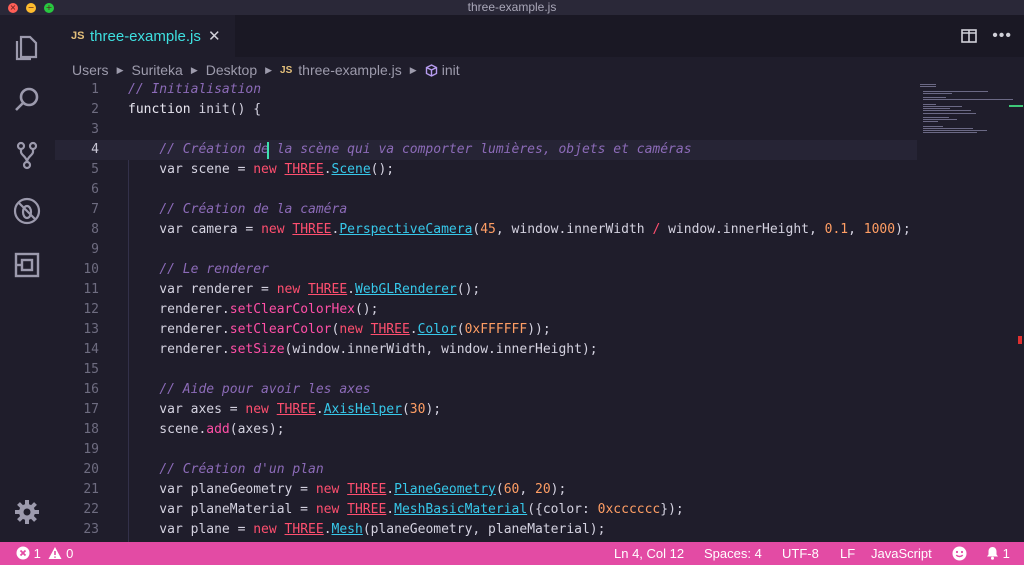  What do you see at coordinates (23, 553) in the screenshot?
I see `error-icon` at bounding box center [23, 553].